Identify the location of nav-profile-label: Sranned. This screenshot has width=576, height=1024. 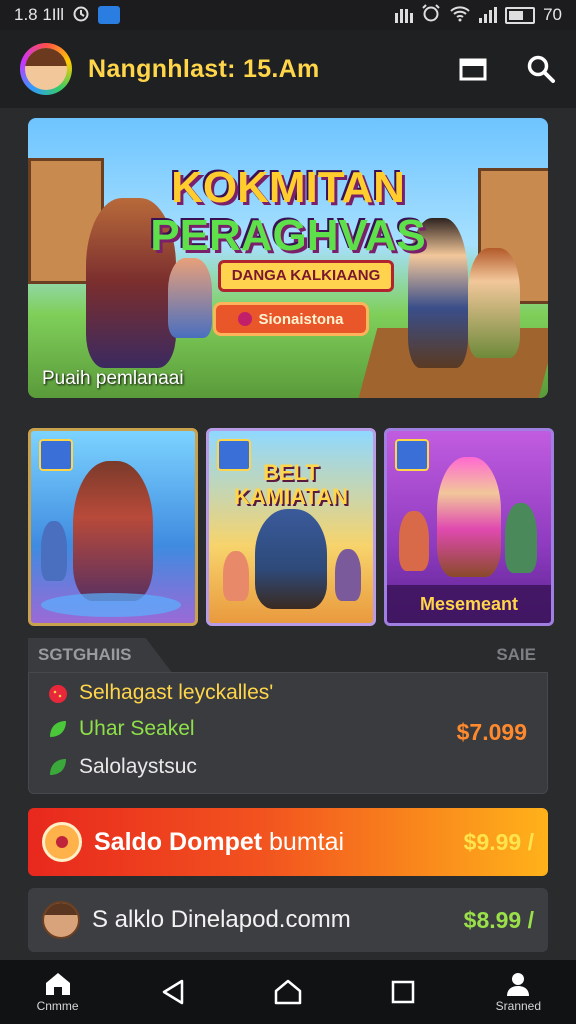
(518, 1006).